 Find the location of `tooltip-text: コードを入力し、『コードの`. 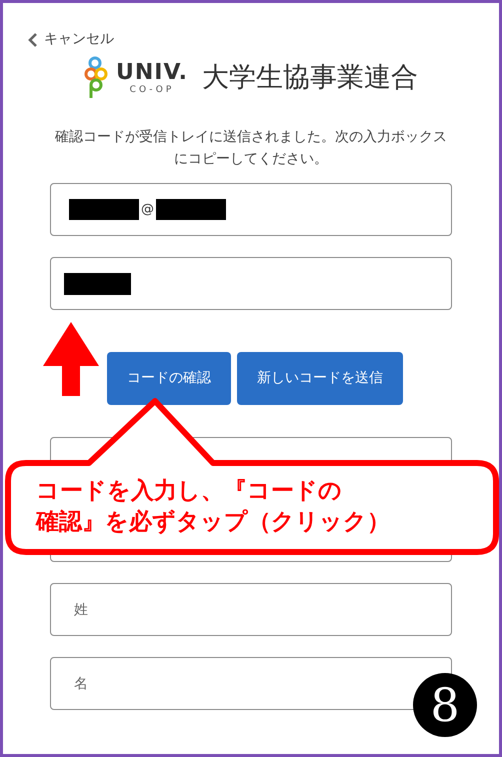

tooltip-text: コードを入力し、『コードの is located at coordinates (189, 491).